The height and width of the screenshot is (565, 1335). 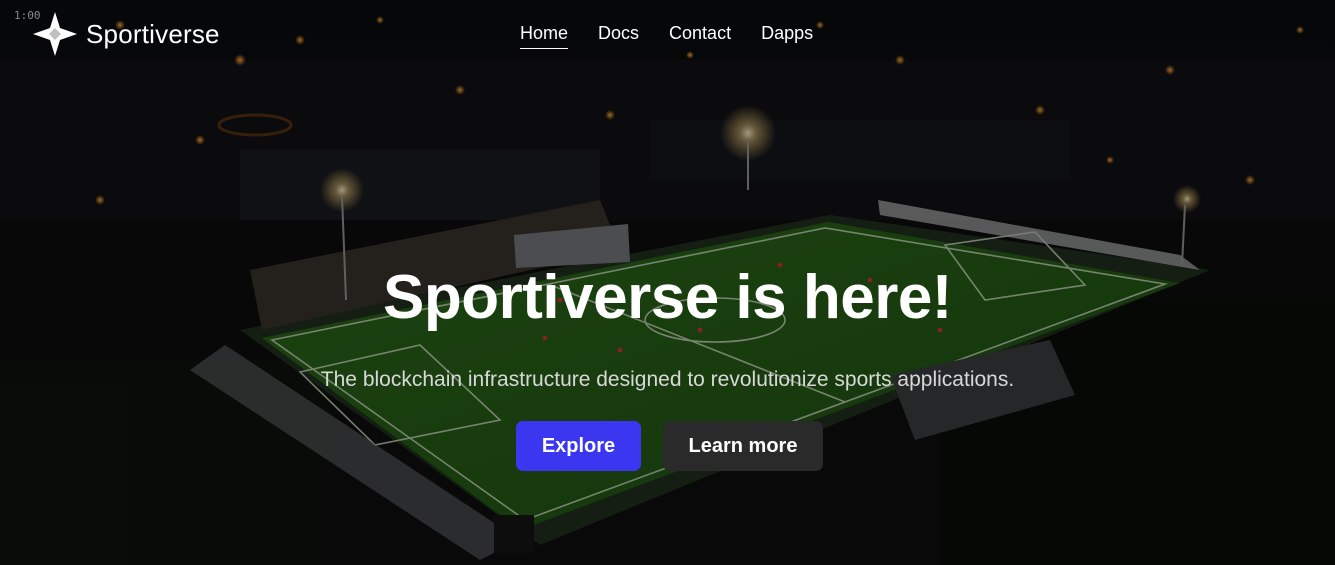 I want to click on hero-title: Sportiverse is here!, so click(x=667, y=297).